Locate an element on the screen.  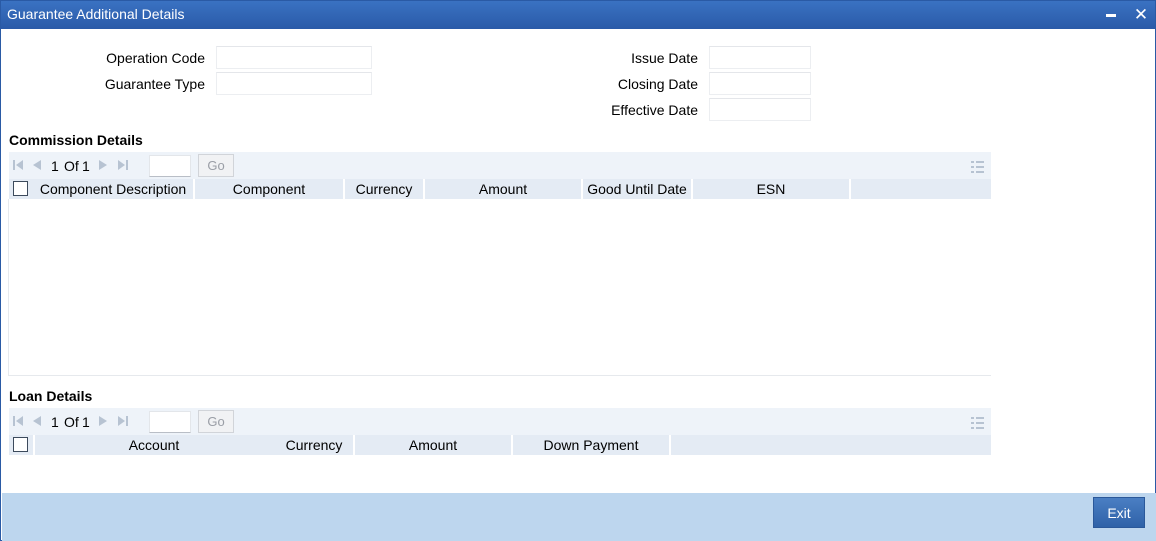
close-button: ✕ is located at coordinates (1141, 15).